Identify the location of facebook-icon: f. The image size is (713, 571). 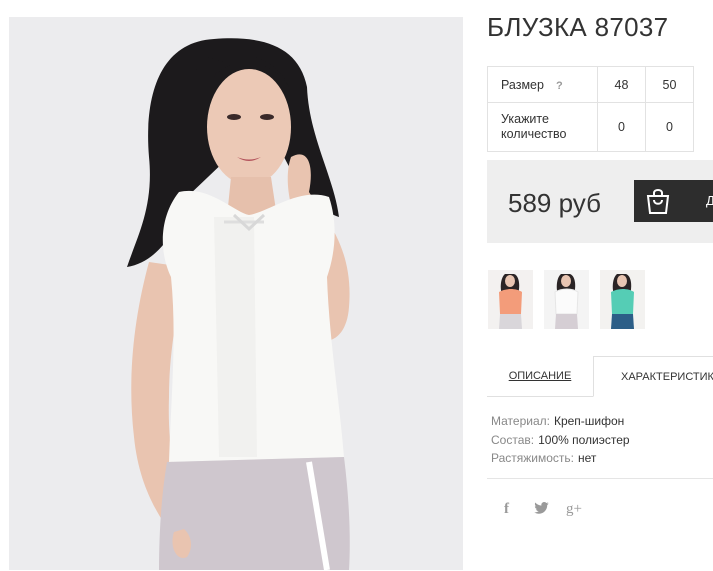
(508, 508).